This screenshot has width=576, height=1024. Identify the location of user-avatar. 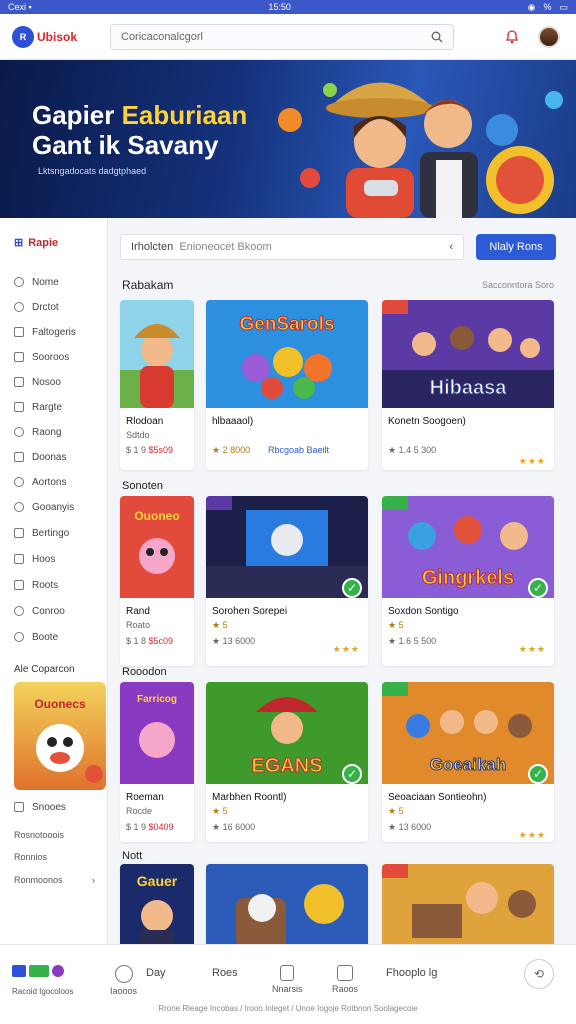
(549, 36).